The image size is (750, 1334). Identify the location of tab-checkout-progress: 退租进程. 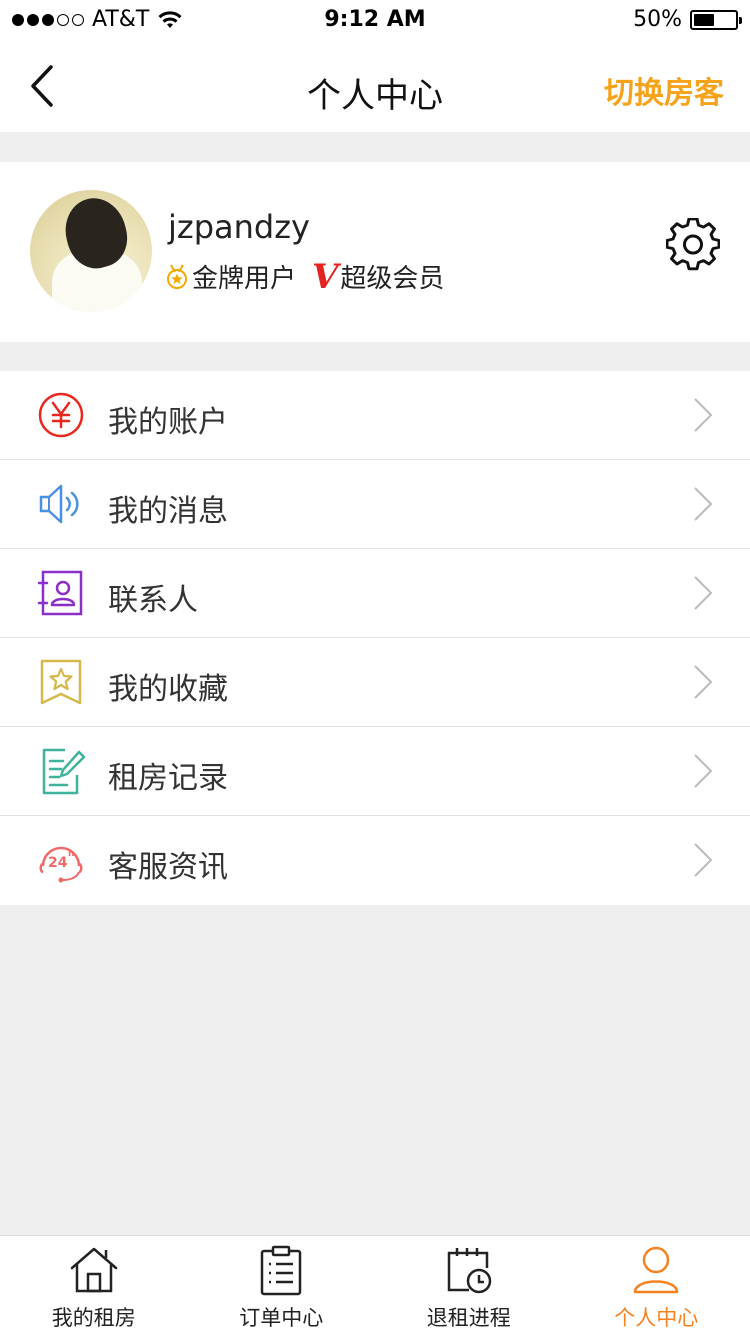
(469, 1285).